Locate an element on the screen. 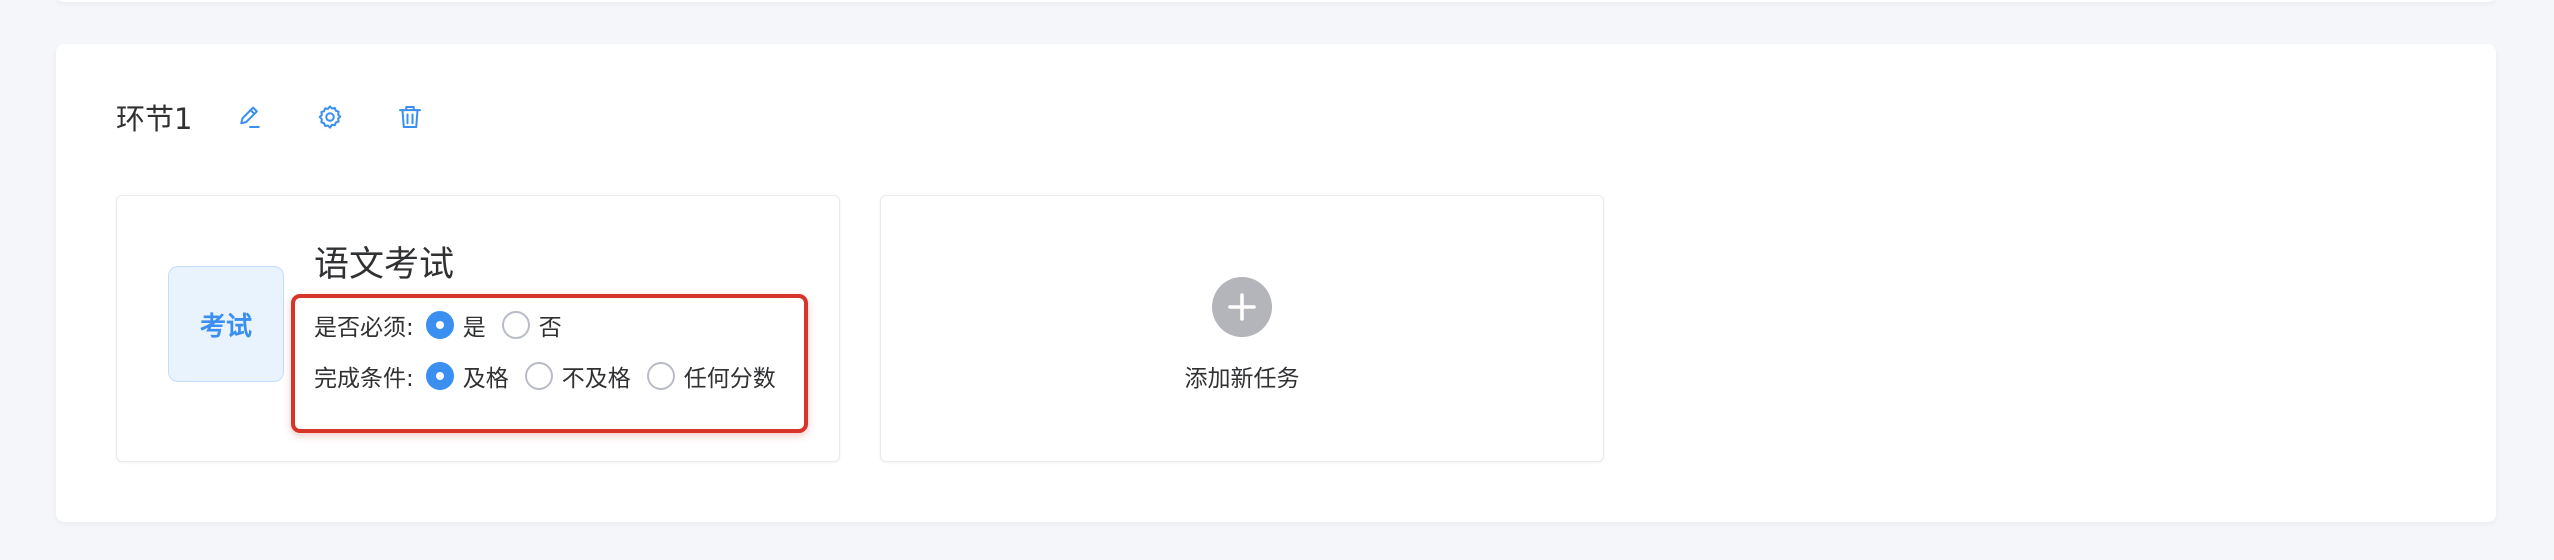 Image resolution: width=2554 pixels, height=560 pixels. required-label: 是否必须: is located at coordinates (364, 328).